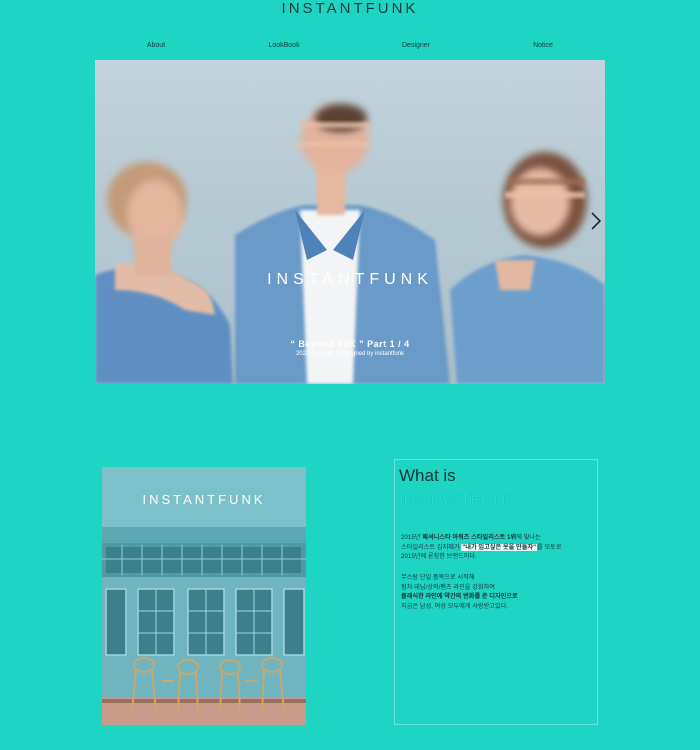  Describe the element at coordinates (596, 221) in the screenshot. I see `chevron-right-icon` at that location.